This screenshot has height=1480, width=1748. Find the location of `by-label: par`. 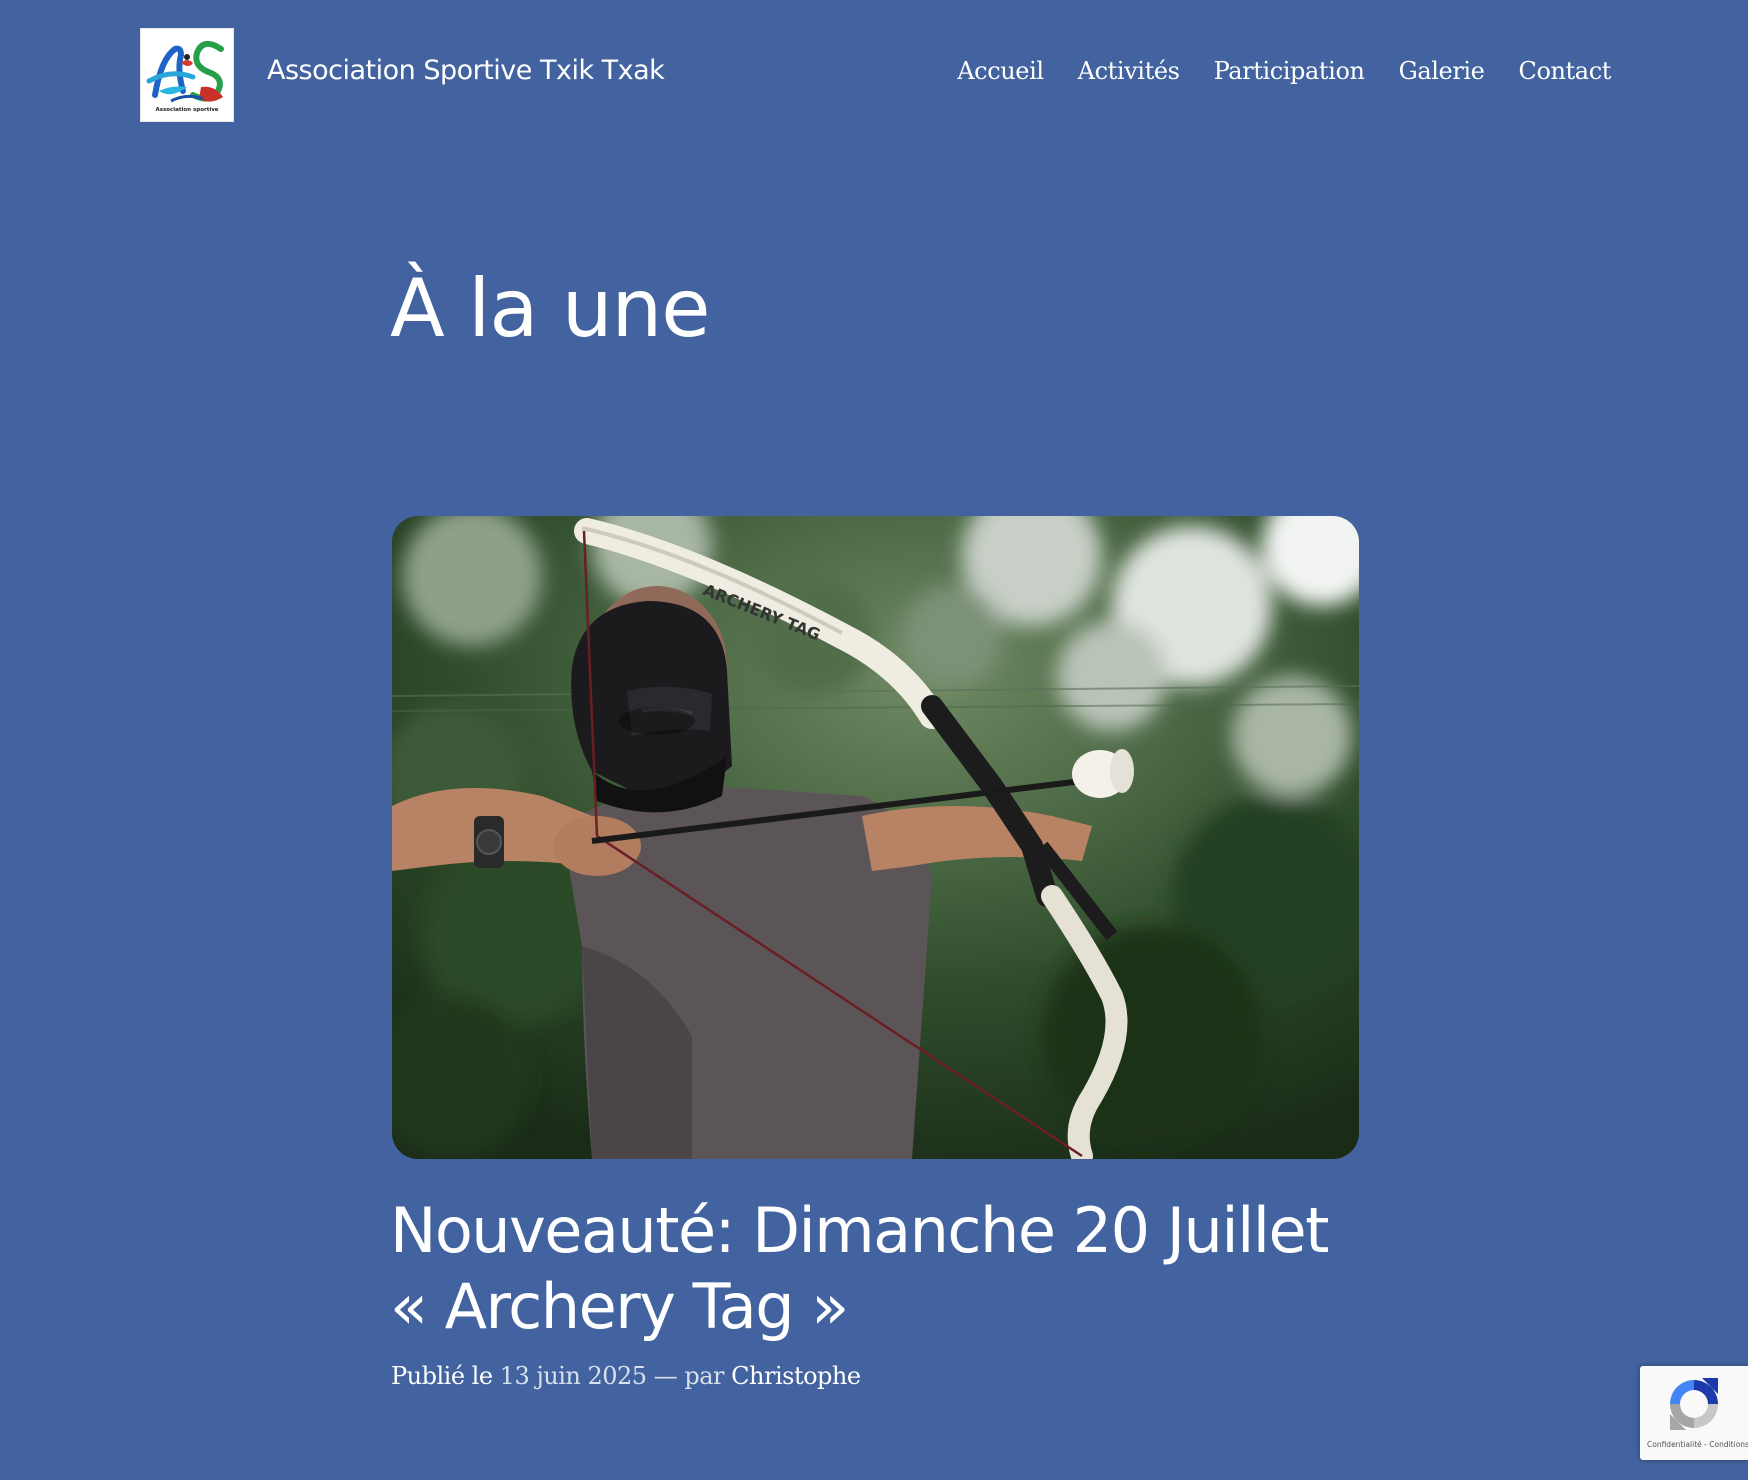

by-label: par is located at coordinates (704, 1376).